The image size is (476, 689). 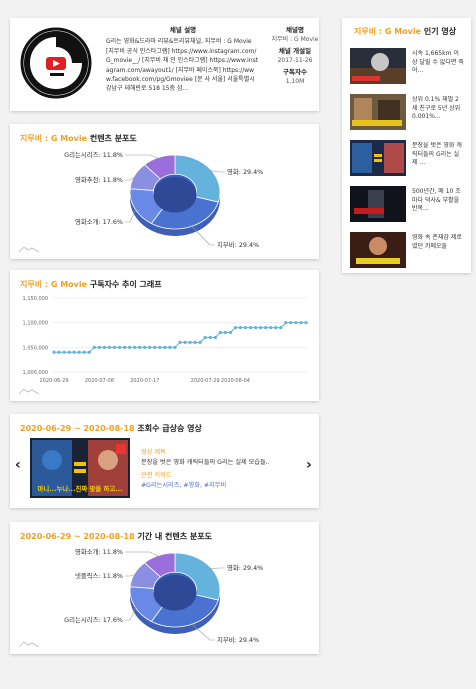 What do you see at coordinates (93, 619) in the screenshot?
I see `pie-label: G리는시리즈: 17.6%` at bounding box center [93, 619].